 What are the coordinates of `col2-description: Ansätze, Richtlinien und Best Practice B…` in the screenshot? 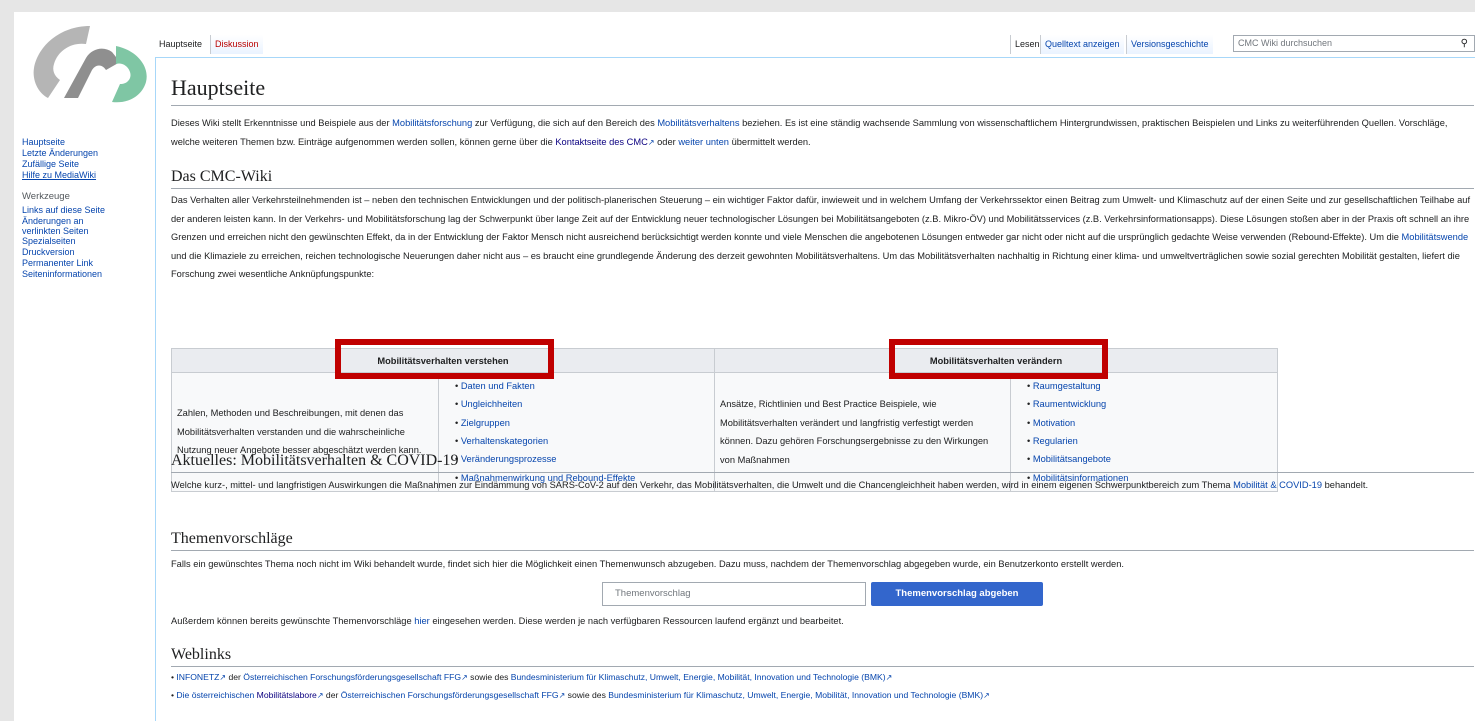 It's located at (862, 432).